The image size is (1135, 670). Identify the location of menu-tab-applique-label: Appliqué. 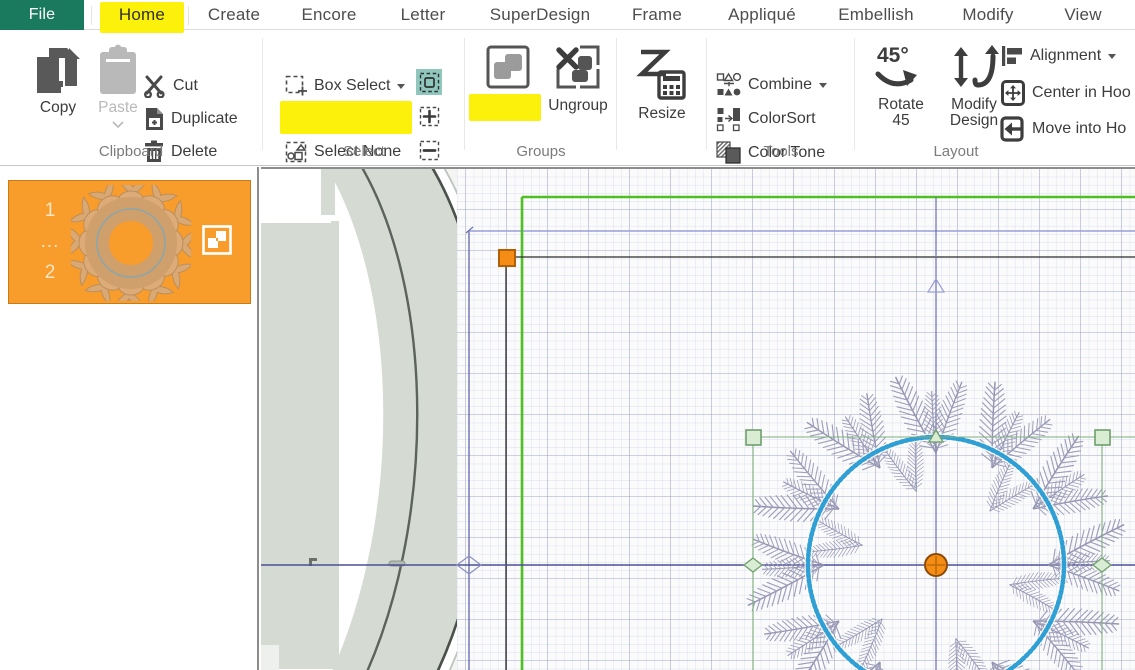
(762, 14).